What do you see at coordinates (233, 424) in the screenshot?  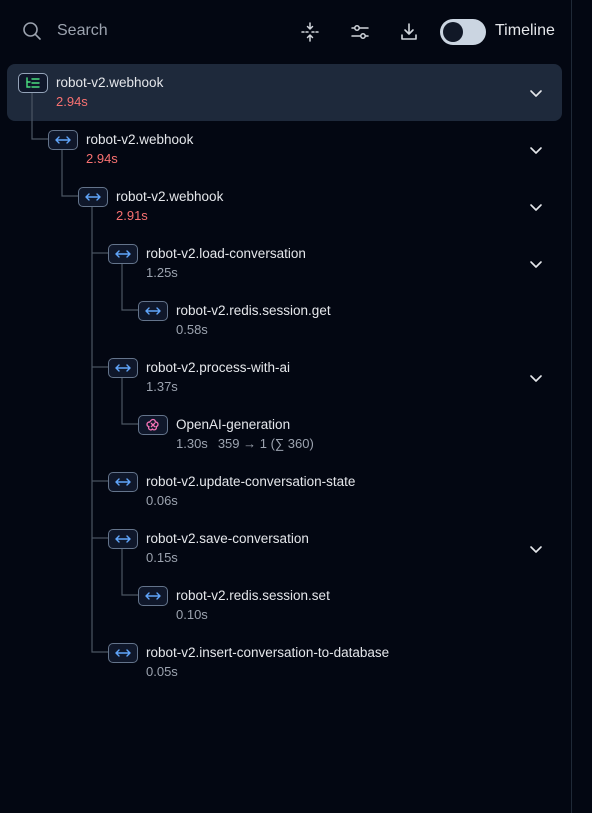 I see `node-name: OpenAI-generation` at bounding box center [233, 424].